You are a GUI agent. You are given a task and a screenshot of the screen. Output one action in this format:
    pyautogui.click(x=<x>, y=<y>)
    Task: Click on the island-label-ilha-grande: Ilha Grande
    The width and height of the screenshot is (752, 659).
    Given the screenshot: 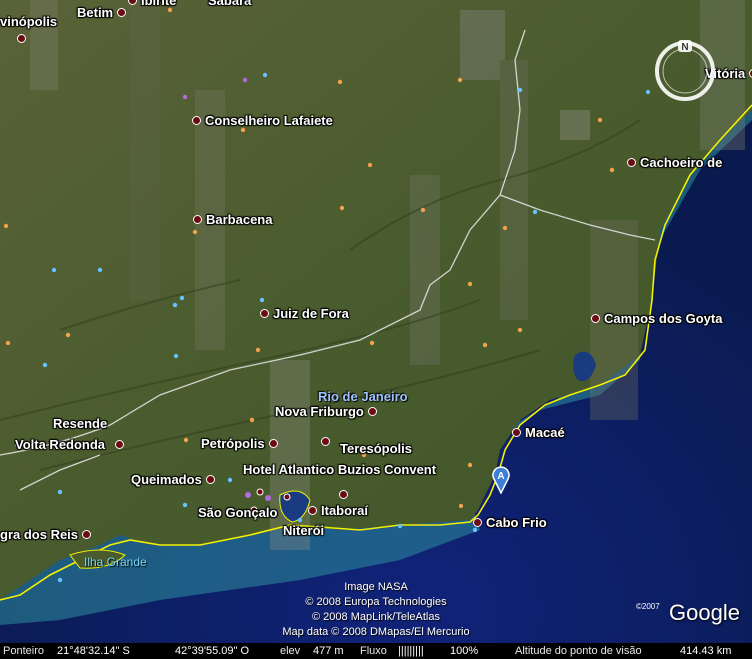 What is the action you would take?
    pyautogui.click(x=115, y=562)
    